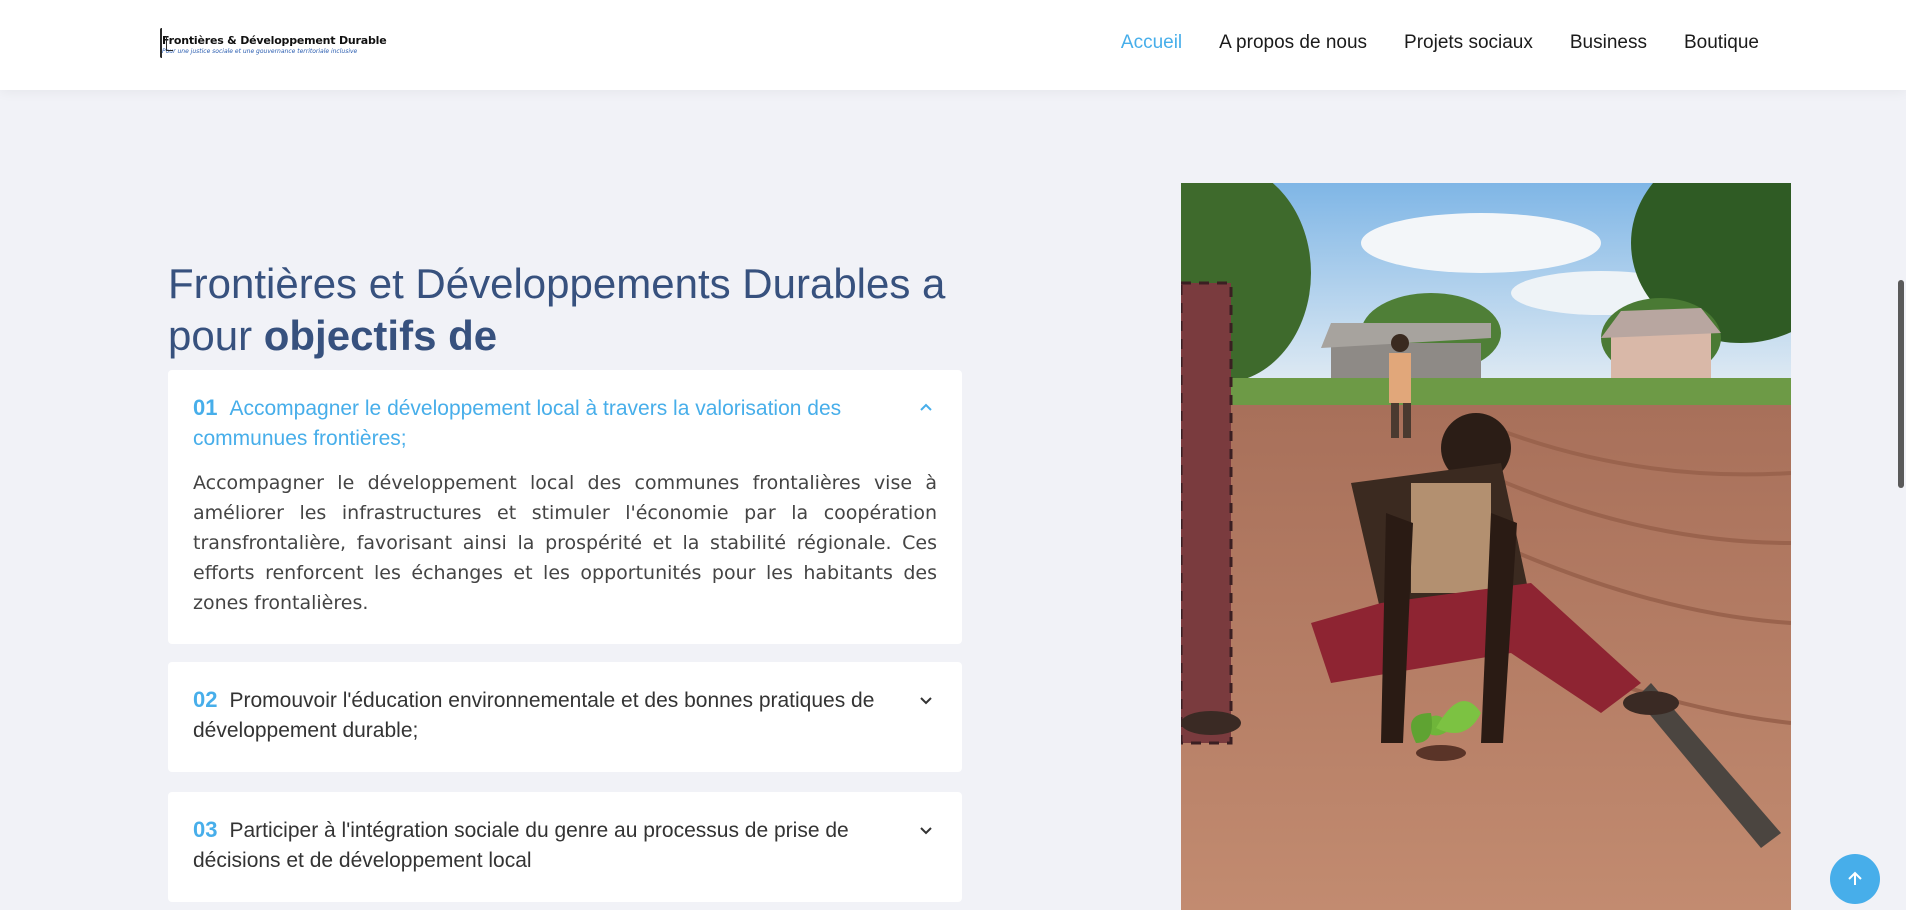 This screenshot has height=910, width=1906. Describe the element at coordinates (274, 40) in the screenshot. I see `logo-title: Frontières & Développement Durable` at that location.